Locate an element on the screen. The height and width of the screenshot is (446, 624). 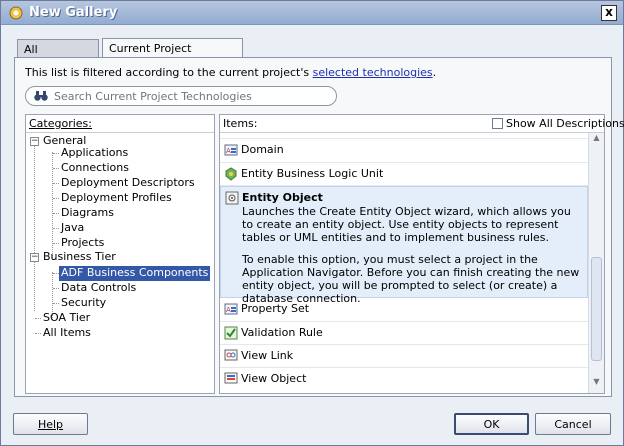
tree-item-java: Java is located at coordinates (72, 228).